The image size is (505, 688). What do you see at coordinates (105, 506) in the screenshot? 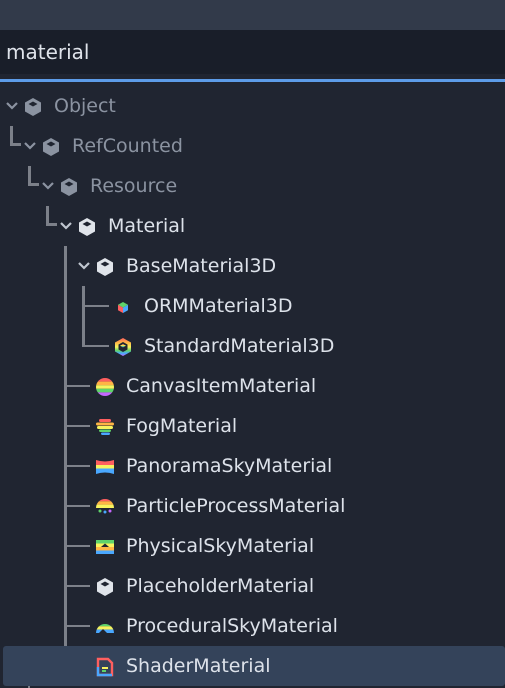
I see `particle-process-material-icon` at bounding box center [105, 506].